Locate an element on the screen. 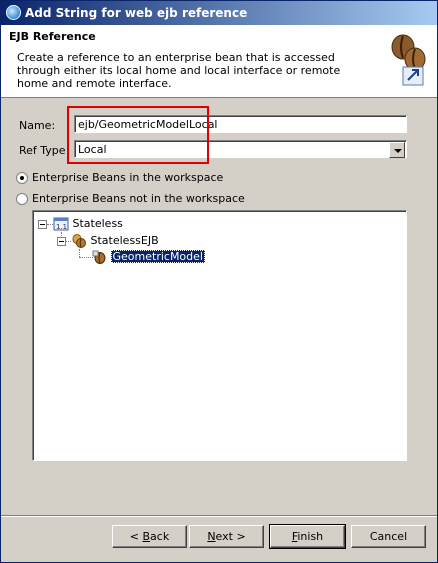 The height and width of the screenshot is (563, 438). reftype-value: Local is located at coordinates (92, 149).